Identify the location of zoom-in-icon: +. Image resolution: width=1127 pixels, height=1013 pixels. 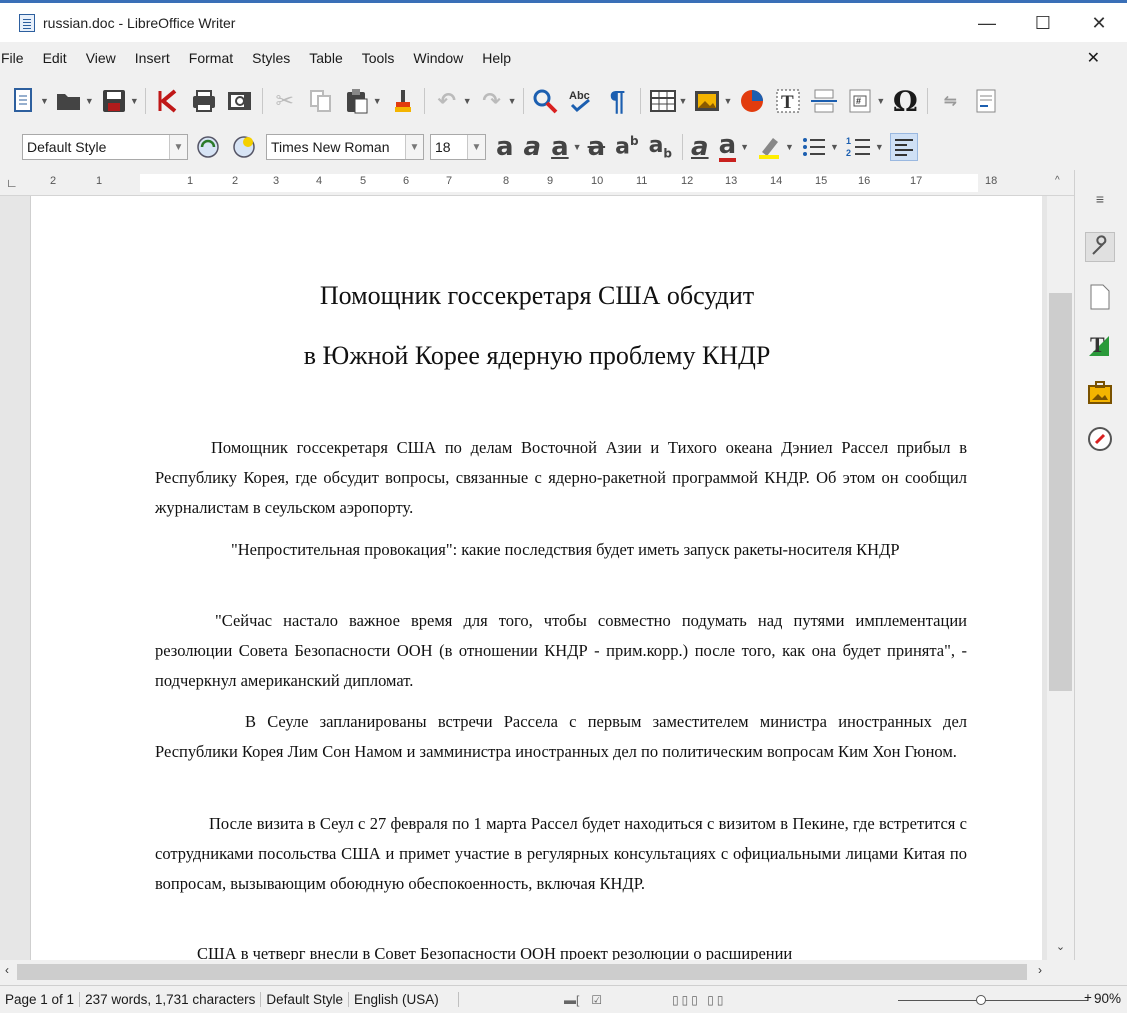
(1088, 997).